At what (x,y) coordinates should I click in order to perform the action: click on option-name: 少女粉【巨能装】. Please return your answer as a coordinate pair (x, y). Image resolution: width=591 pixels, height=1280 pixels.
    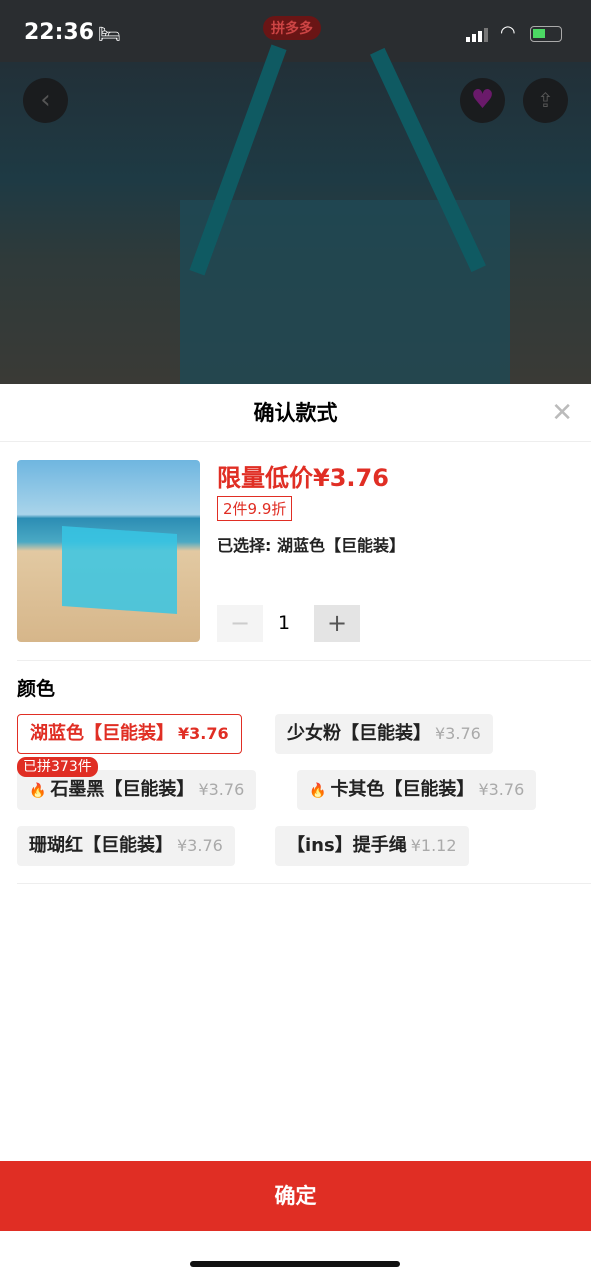
    Looking at the image, I should click on (359, 733).